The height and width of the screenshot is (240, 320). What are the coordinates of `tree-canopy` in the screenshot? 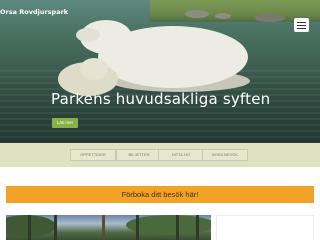 It's located at (31, 226).